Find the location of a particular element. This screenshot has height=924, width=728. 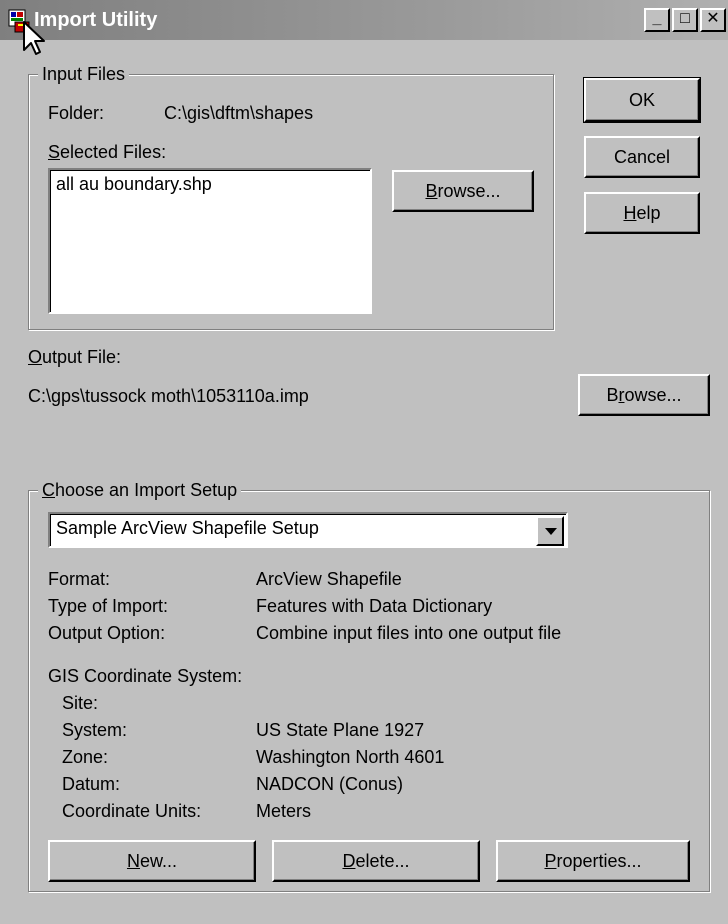

gis-coordinate-system-label: GIS Coordinate System: is located at coordinates (145, 676).